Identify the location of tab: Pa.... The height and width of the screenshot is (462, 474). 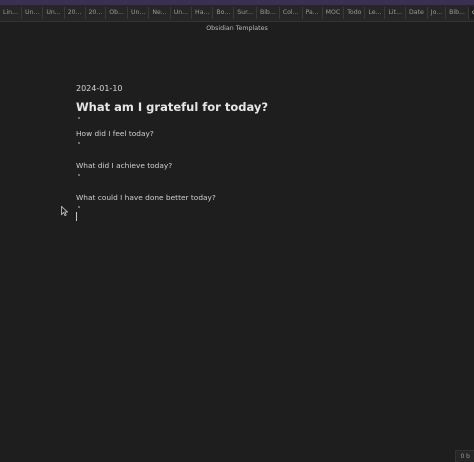
(313, 13).